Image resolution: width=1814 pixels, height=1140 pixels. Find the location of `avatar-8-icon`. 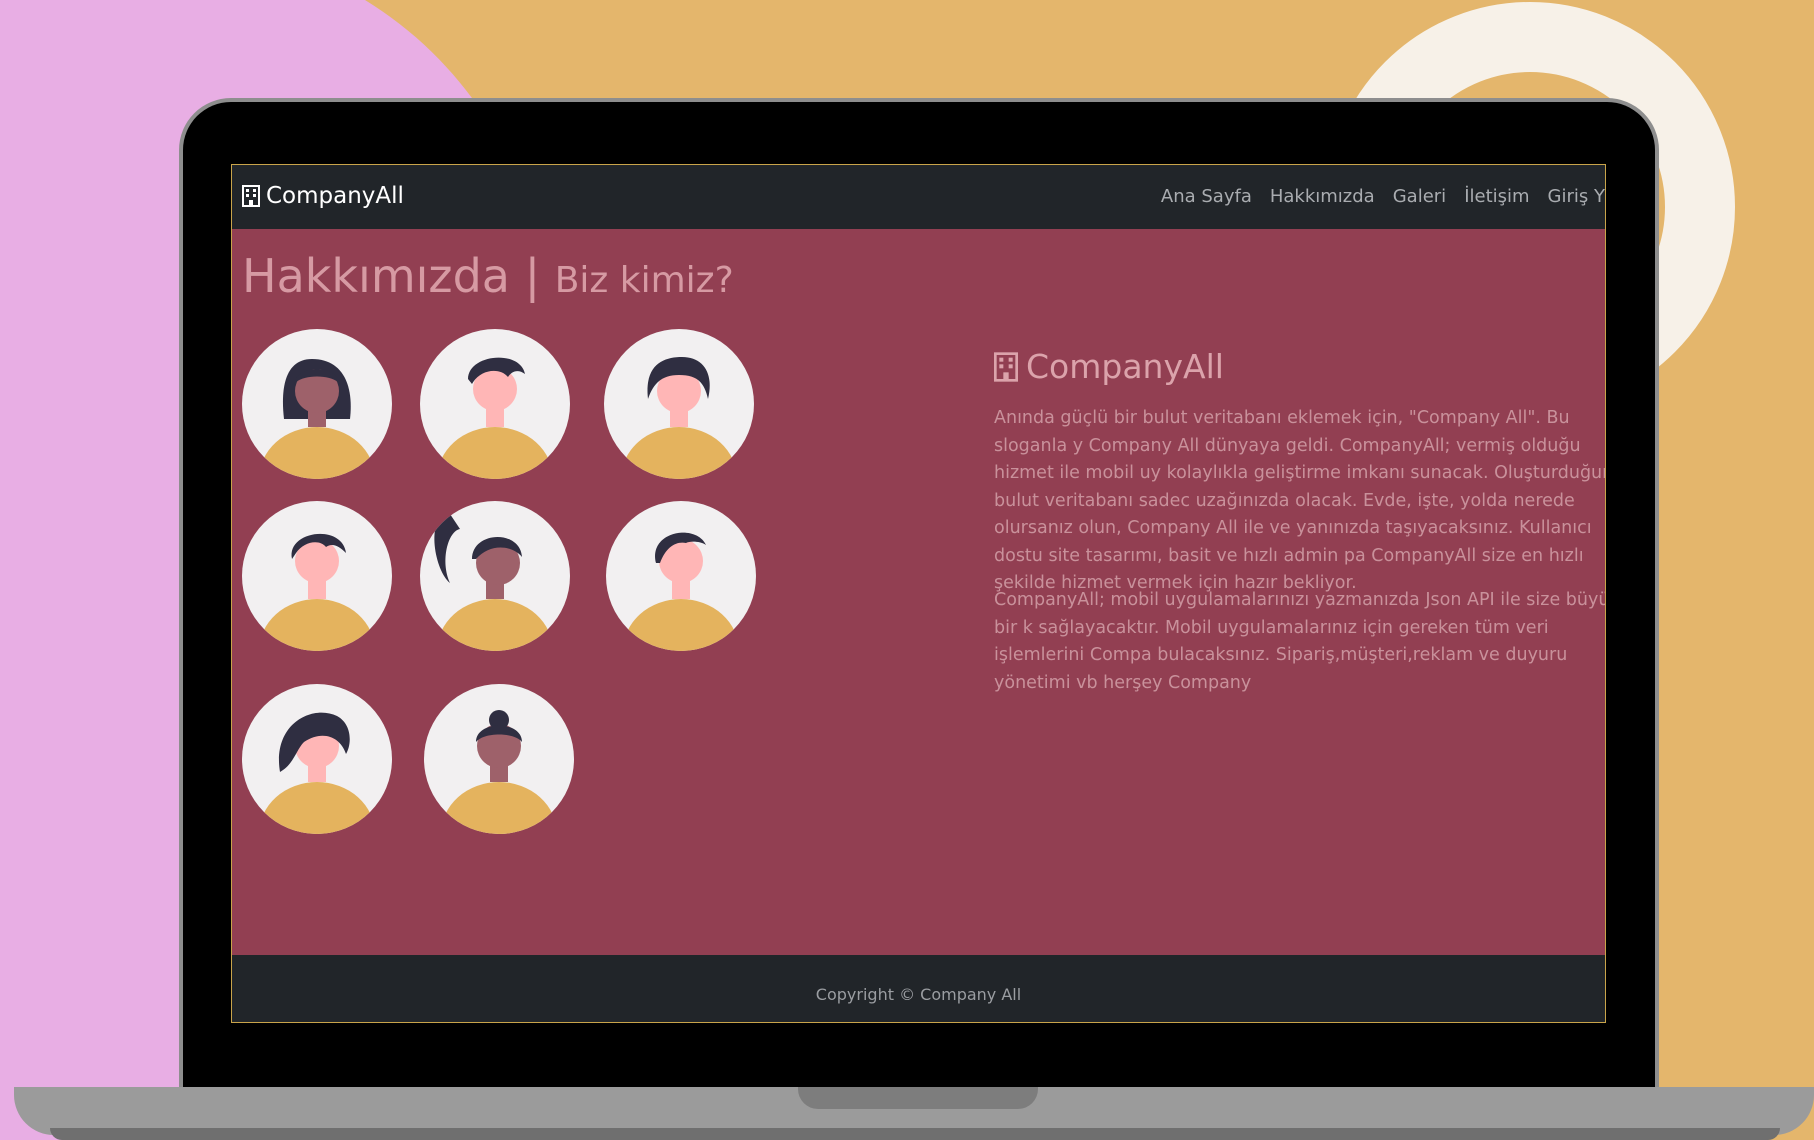

avatar-8-icon is located at coordinates (499, 772).